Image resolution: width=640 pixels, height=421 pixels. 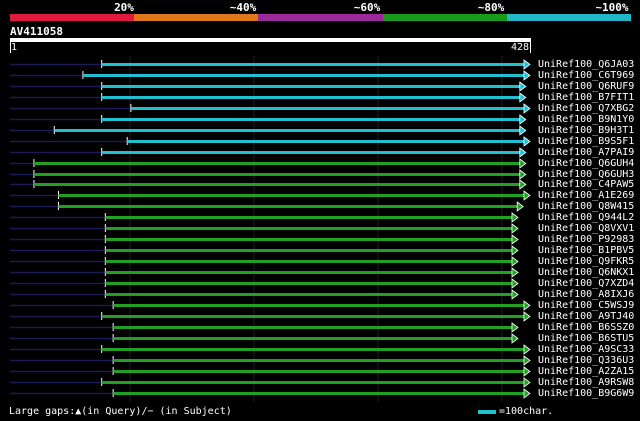 What do you see at coordinates (586, 382) in the screenshot?
I see `hit-name-link: UniRef100_A9RSW8` at bounding box center [586, 382].